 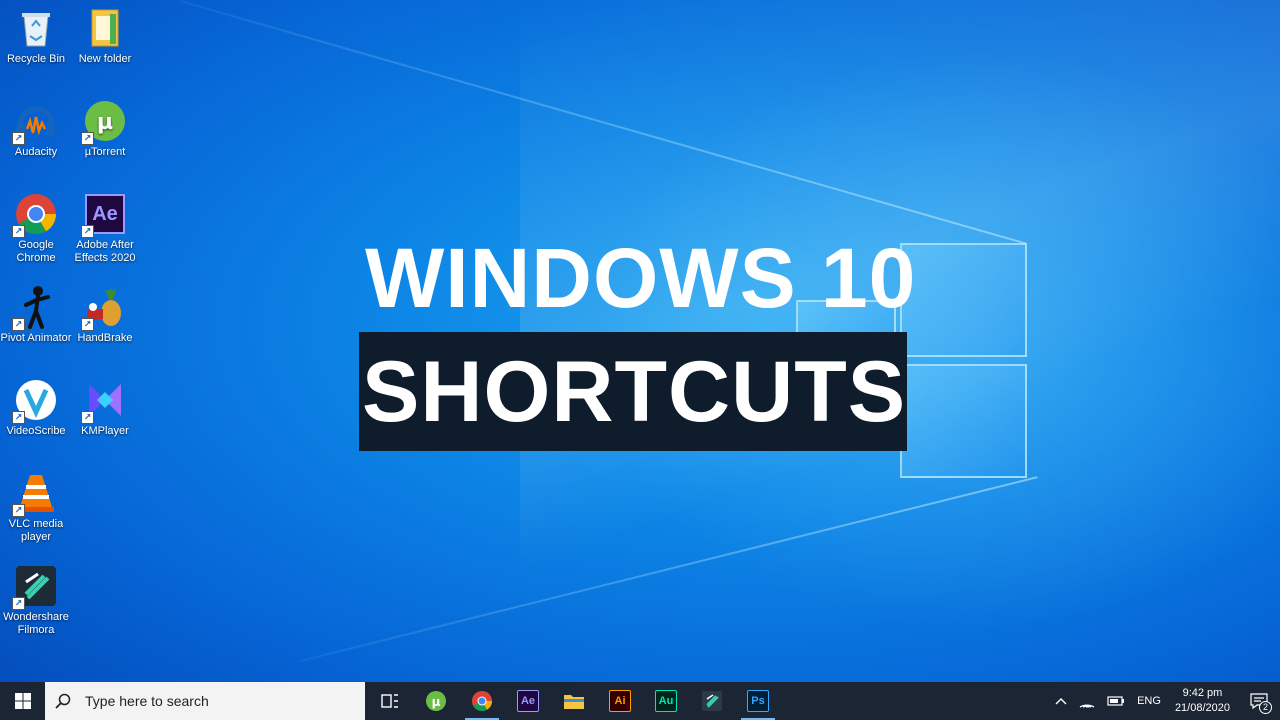 I want to click on video-title-line1: WINDOWS 10, so click(x=641, y=278).